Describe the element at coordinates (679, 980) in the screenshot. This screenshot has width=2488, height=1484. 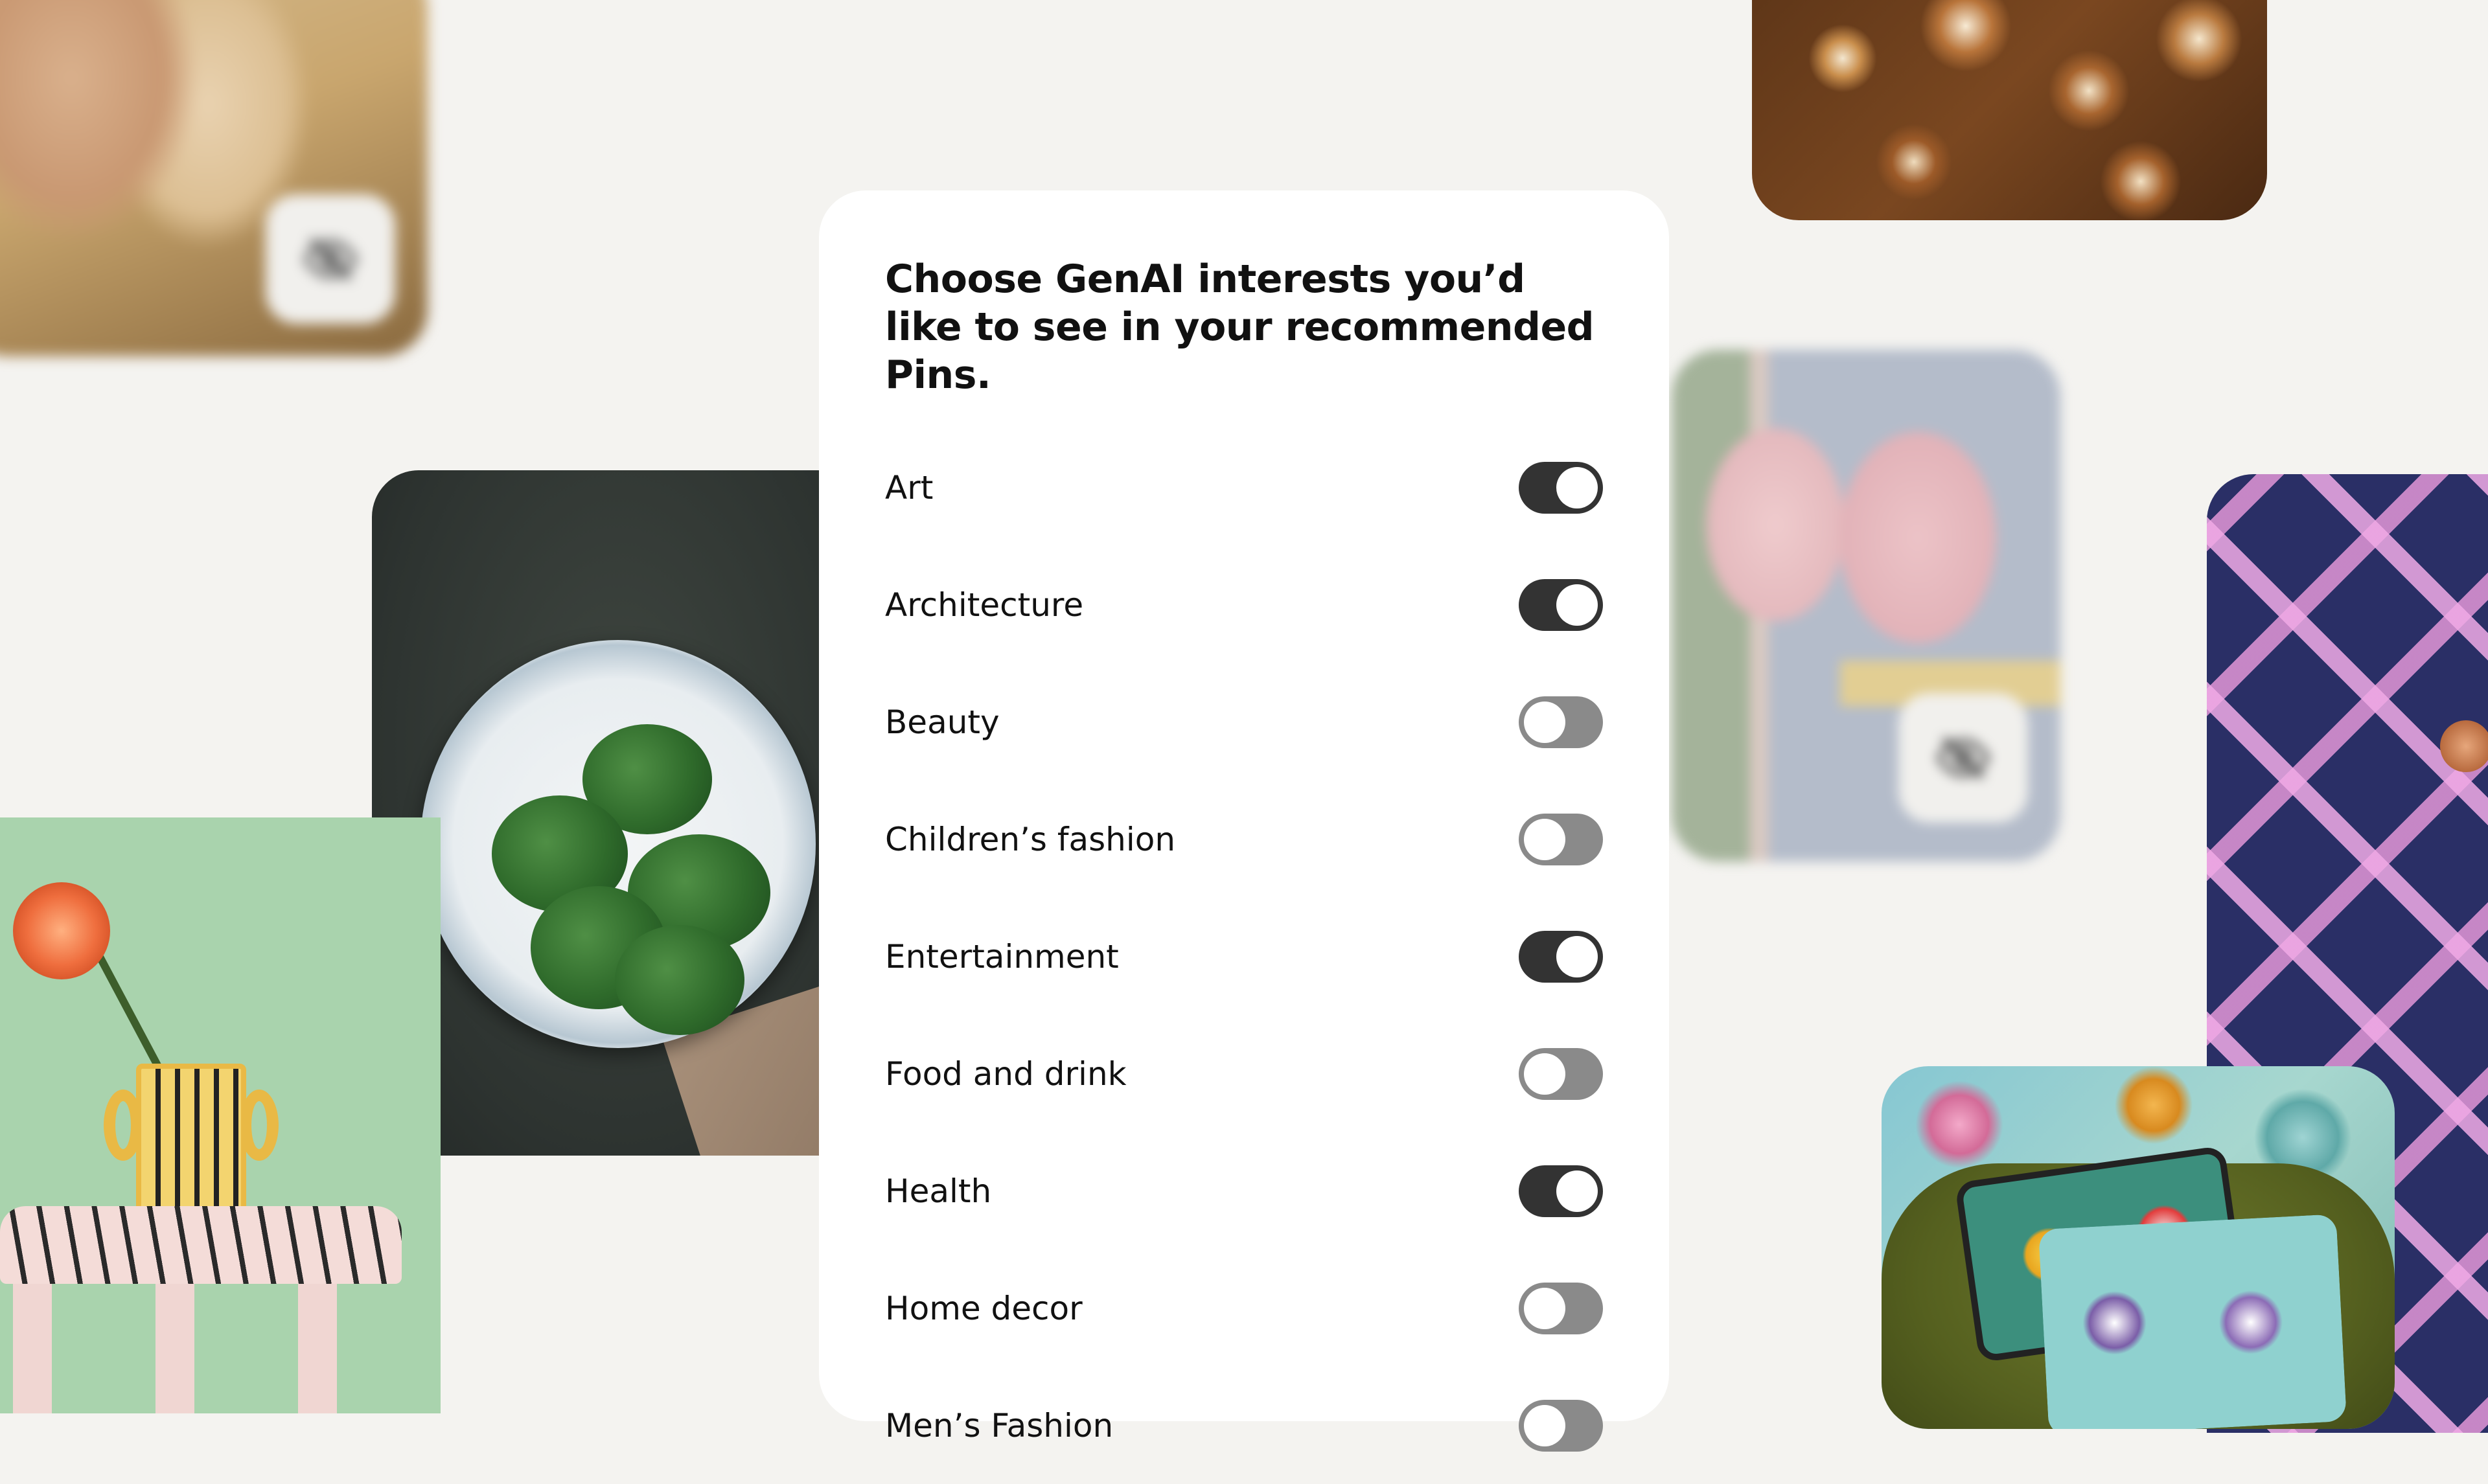
I see `cabbage-roll` at that location.